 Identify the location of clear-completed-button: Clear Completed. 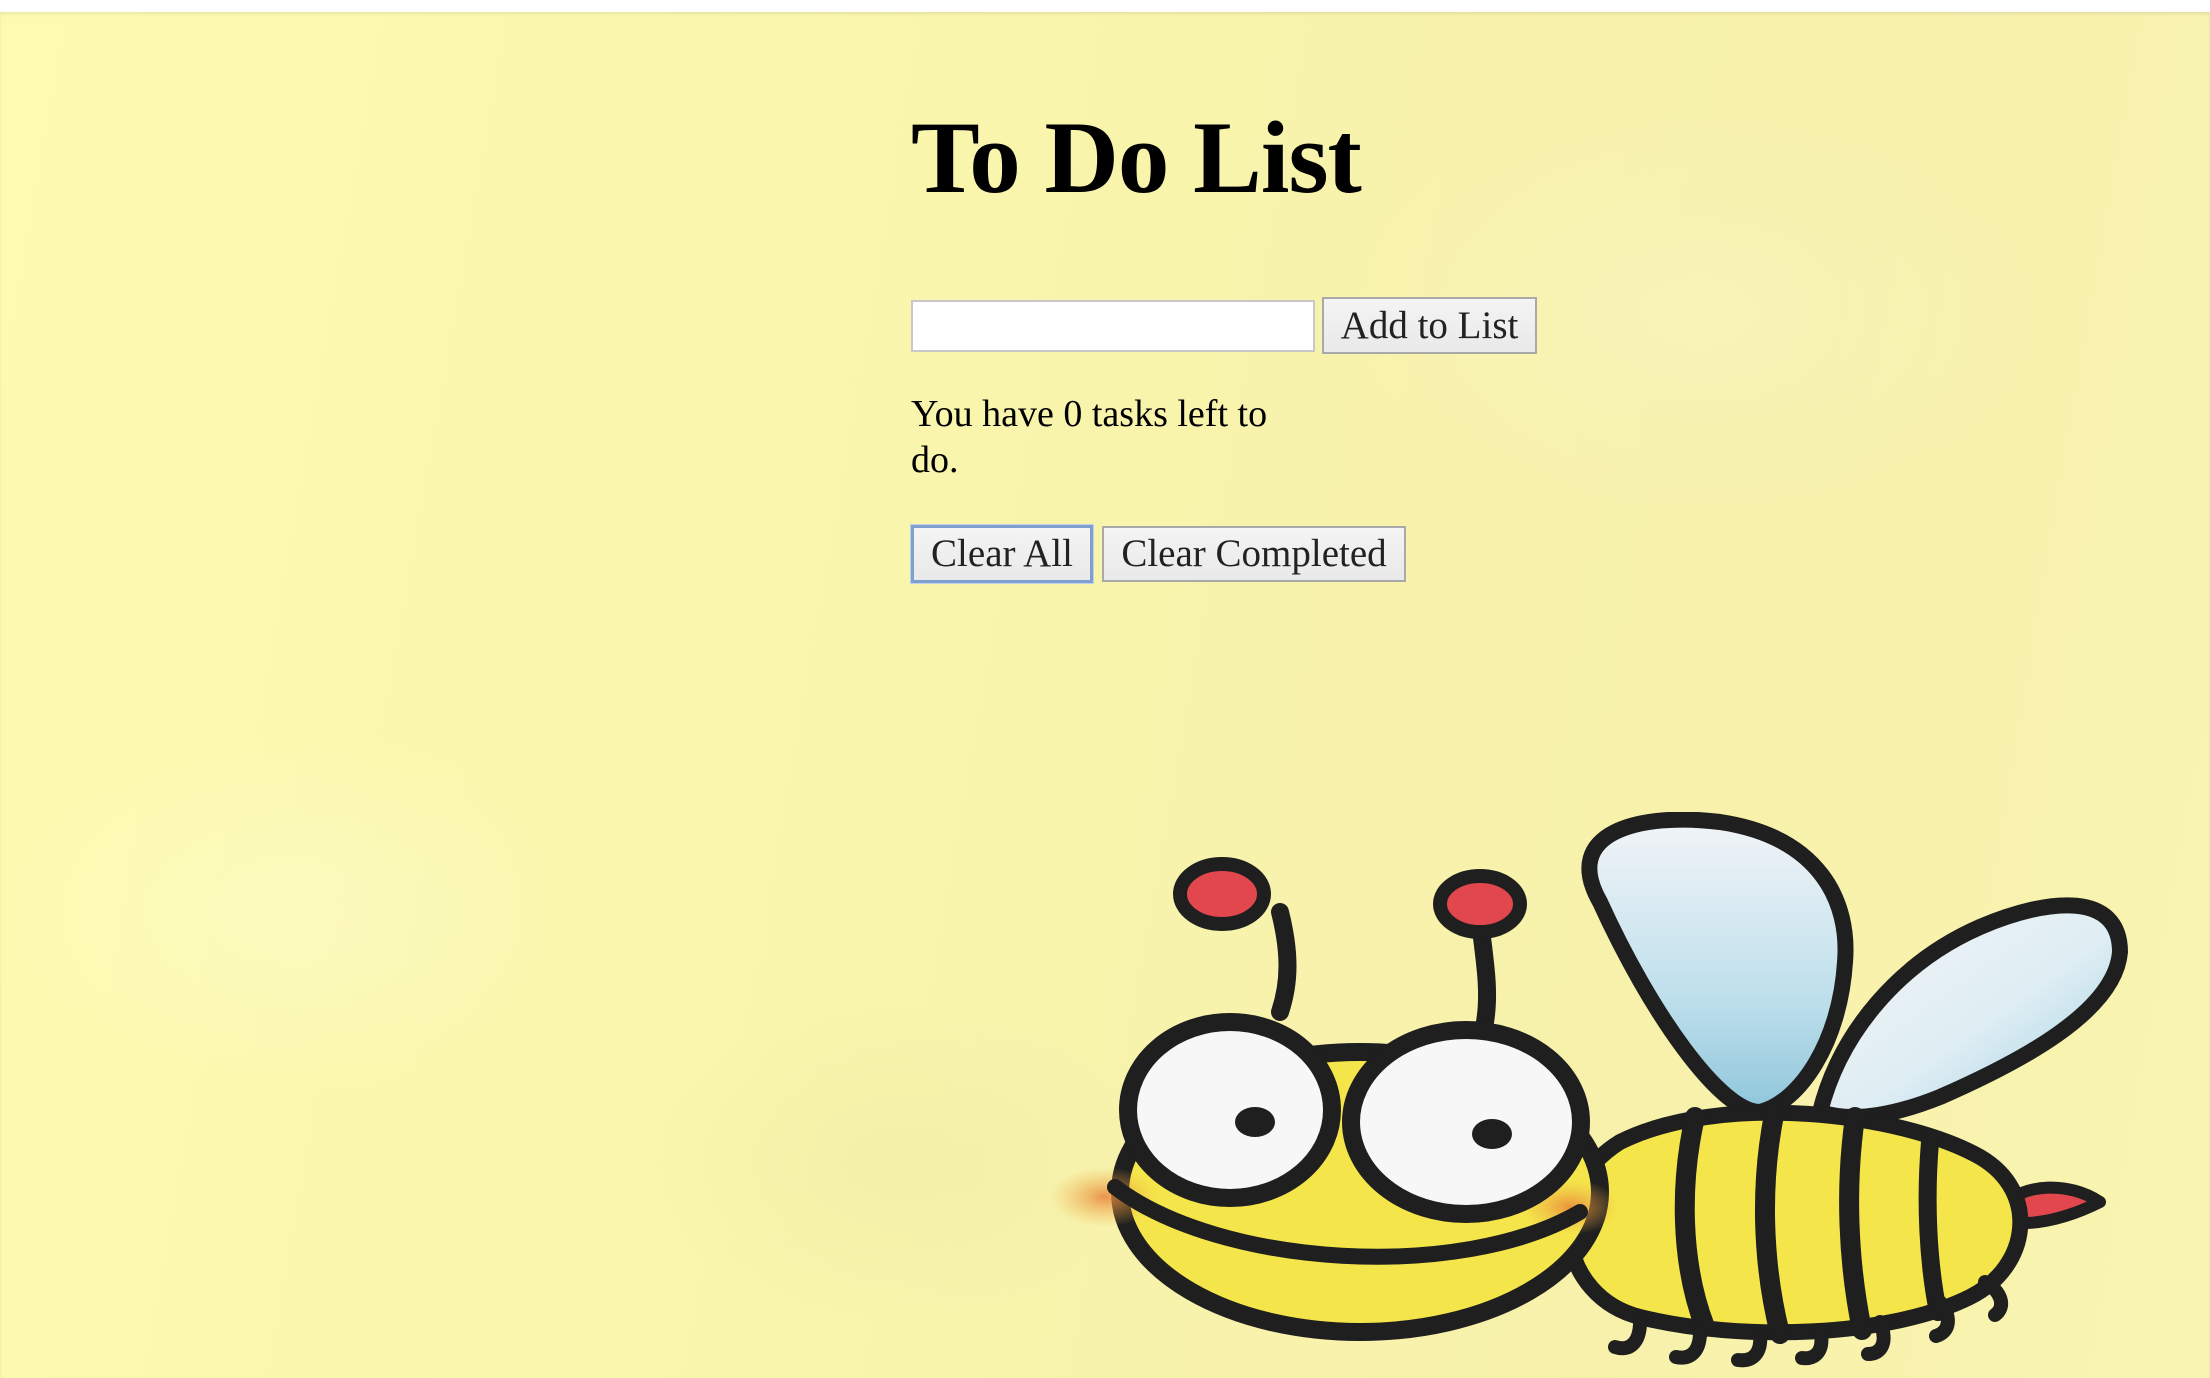
(1254, 554).